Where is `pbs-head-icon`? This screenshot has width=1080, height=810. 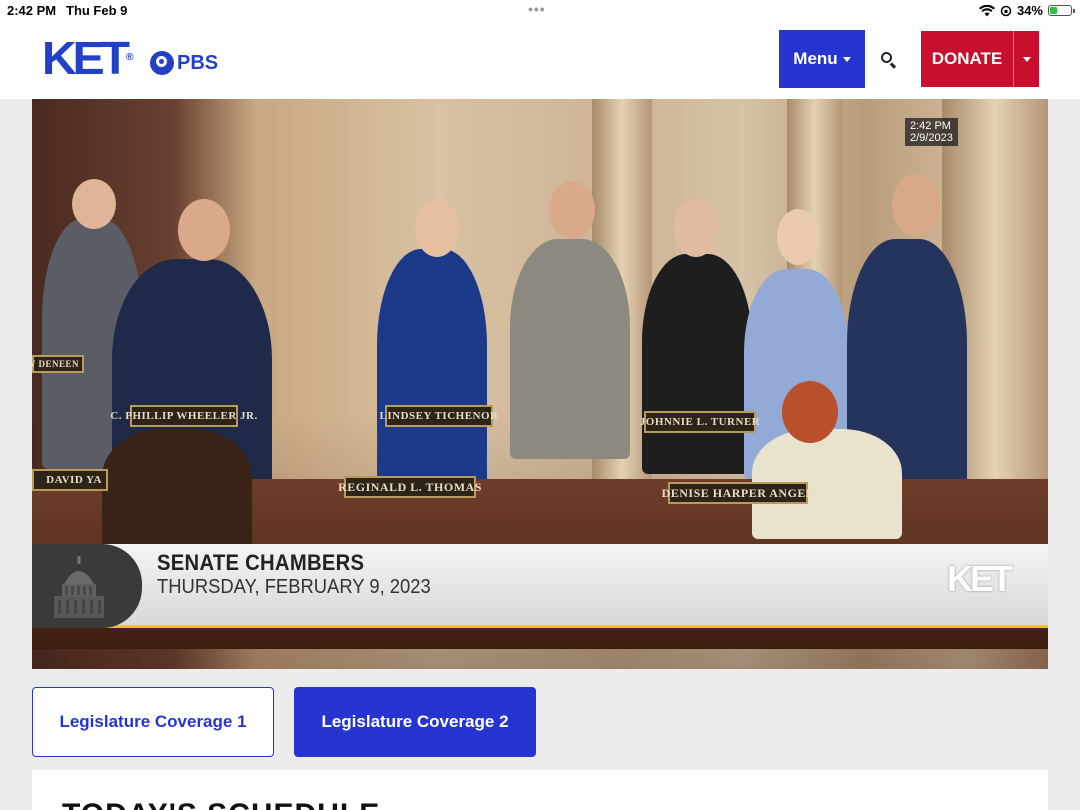 pbs-head-icon is located at coordinates (162, 63).